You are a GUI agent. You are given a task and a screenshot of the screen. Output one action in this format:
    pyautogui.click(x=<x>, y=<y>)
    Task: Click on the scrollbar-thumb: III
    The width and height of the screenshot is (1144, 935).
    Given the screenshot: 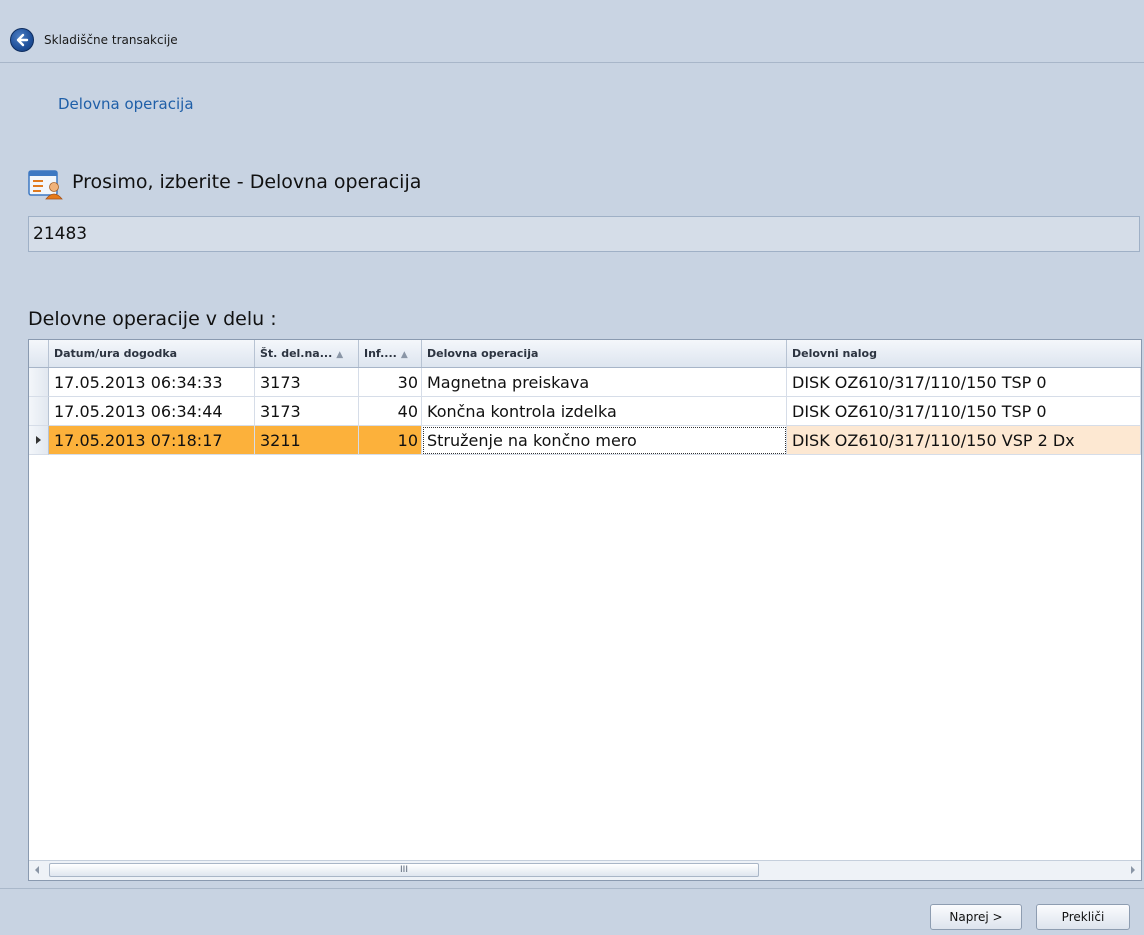 What is the action you would take?
    pyautogui.click(x=404, y=870)
    